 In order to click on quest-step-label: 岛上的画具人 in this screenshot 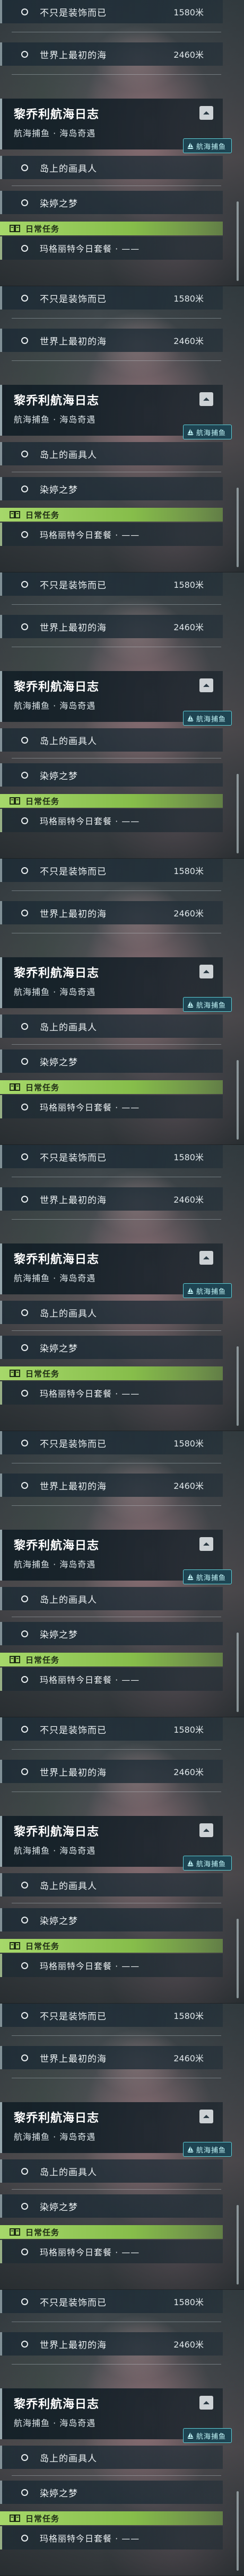, I will do `click(68, 741)`.